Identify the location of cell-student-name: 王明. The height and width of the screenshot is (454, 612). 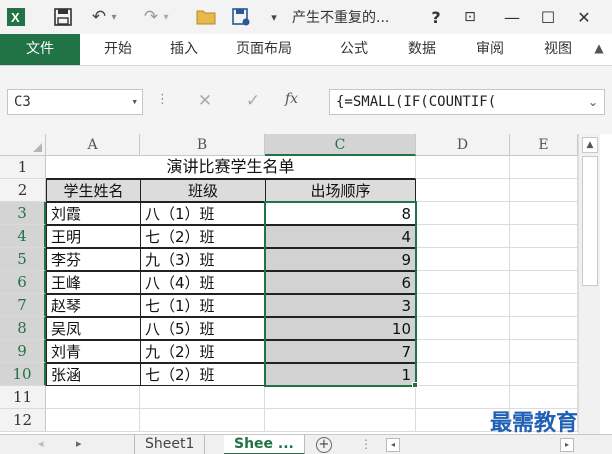
(93, 236).